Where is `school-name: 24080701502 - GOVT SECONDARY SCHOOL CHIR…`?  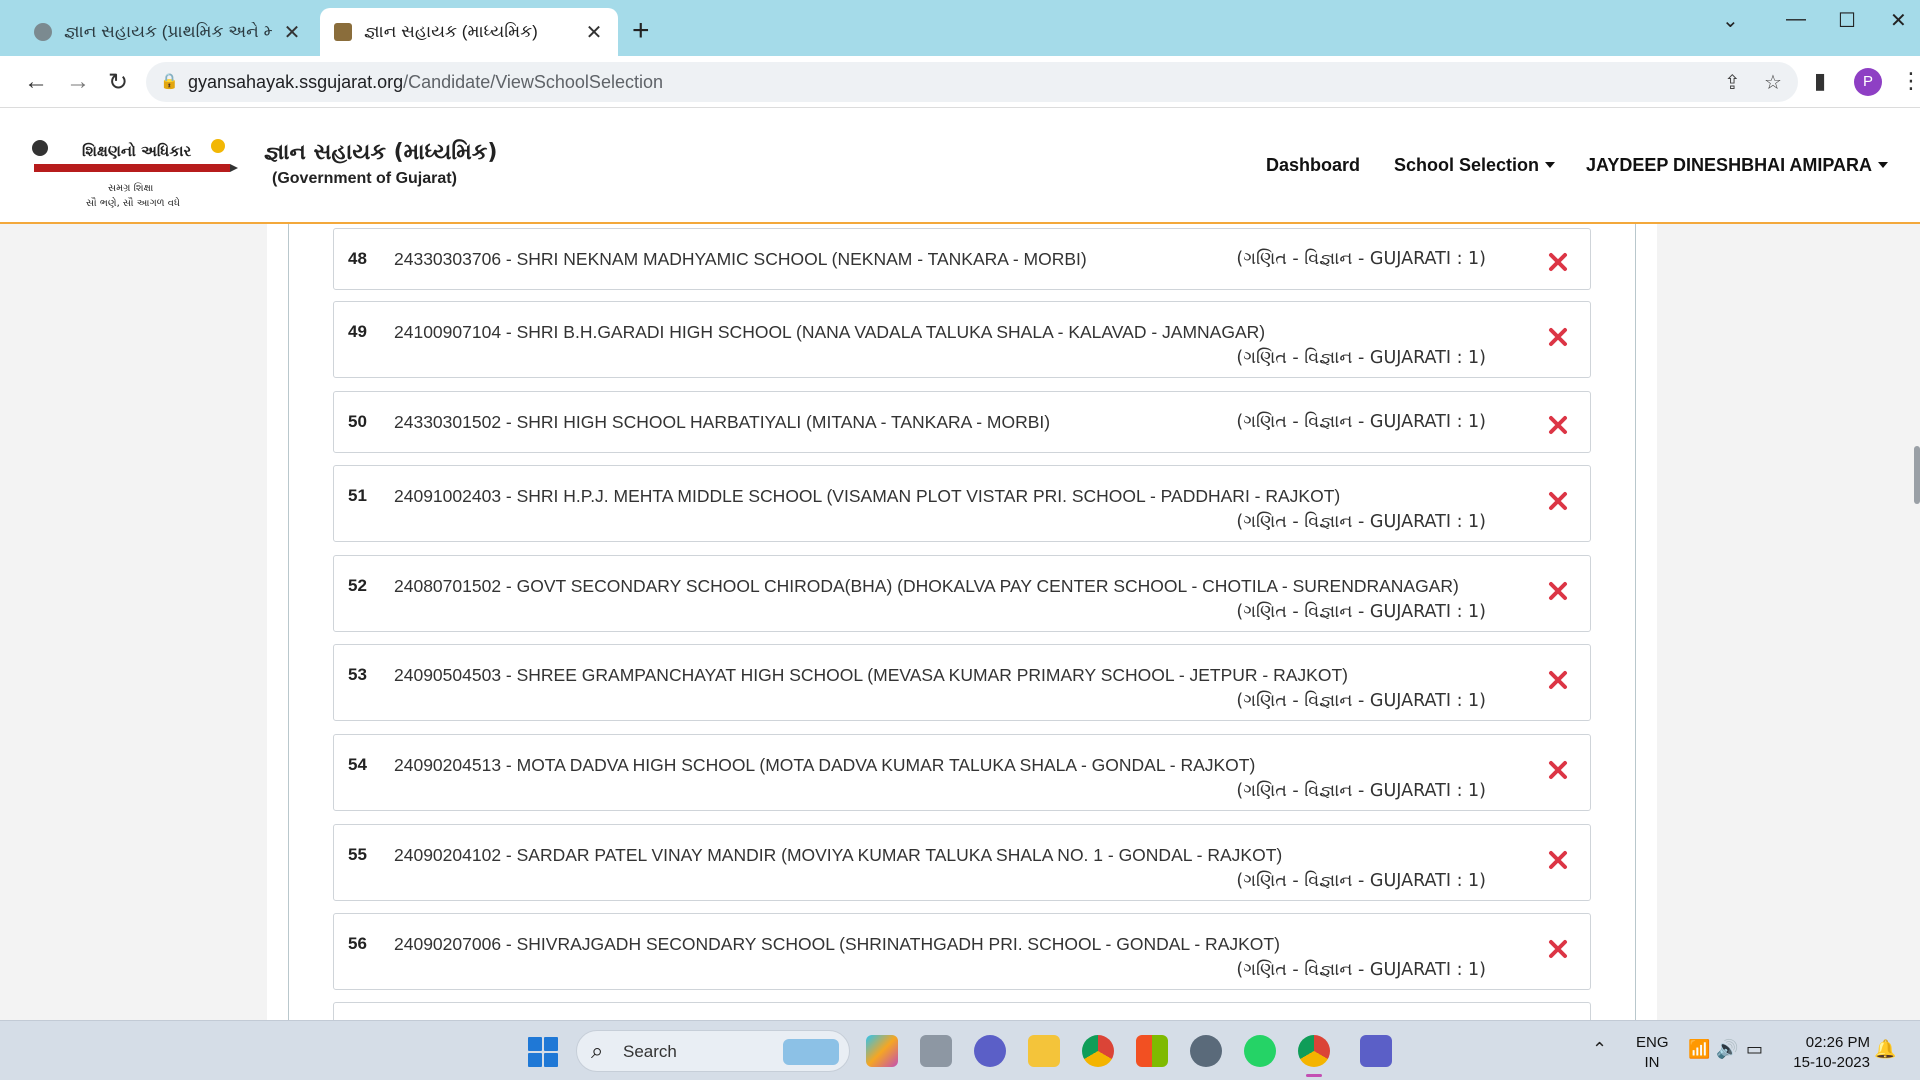
school-name: 24080701502 - GOVT SECONDARY SCHOOL CHIR… is located at coordinates (926, 586).